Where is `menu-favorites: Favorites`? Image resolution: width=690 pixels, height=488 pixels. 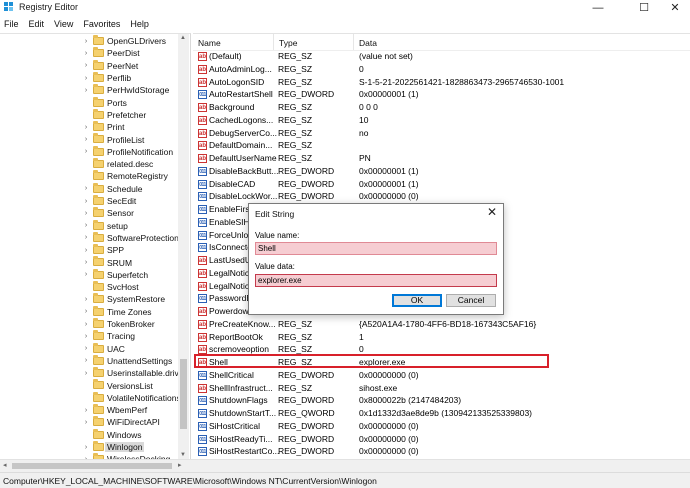 menu-favorites: Favorites is located at coordinates (101, 24).